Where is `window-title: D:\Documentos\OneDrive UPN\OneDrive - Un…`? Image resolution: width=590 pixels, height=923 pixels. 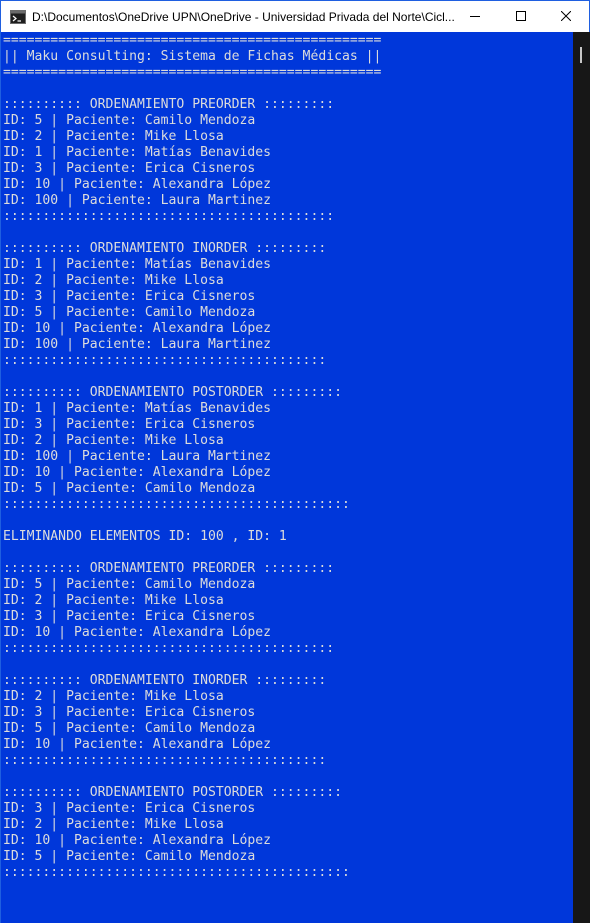
window-title: D:\Documentos\OneDrive UPN\OneDrive - Un… is located at coordinates (243, 16).